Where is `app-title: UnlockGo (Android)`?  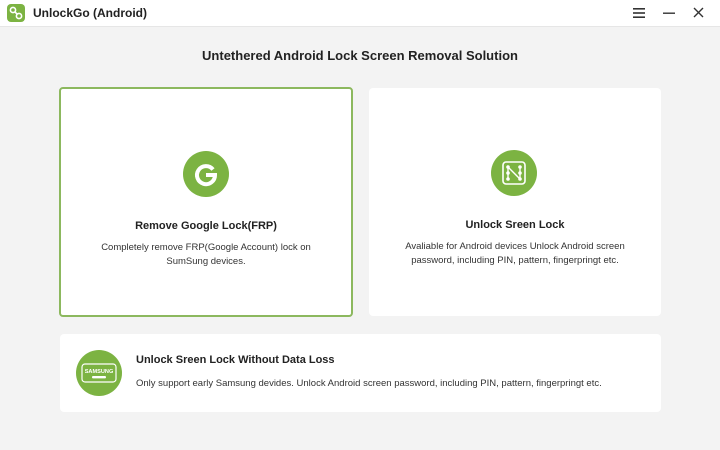
app-title: UnlockGo (Android) is located at coordinates (90, 13).